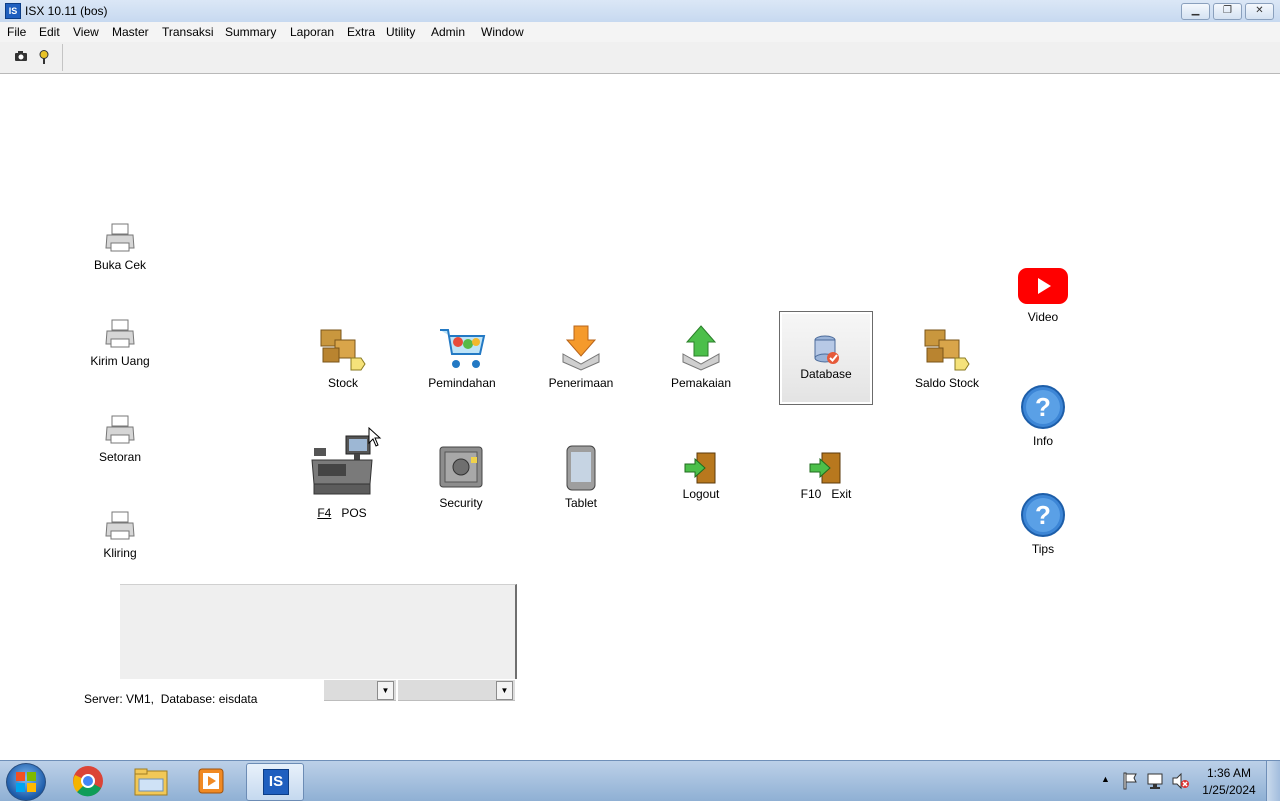  What do you see at coordinates (581, 503) in the screenshot?
I see `tablet-label: Tablet` at bounding box center [581, 503].